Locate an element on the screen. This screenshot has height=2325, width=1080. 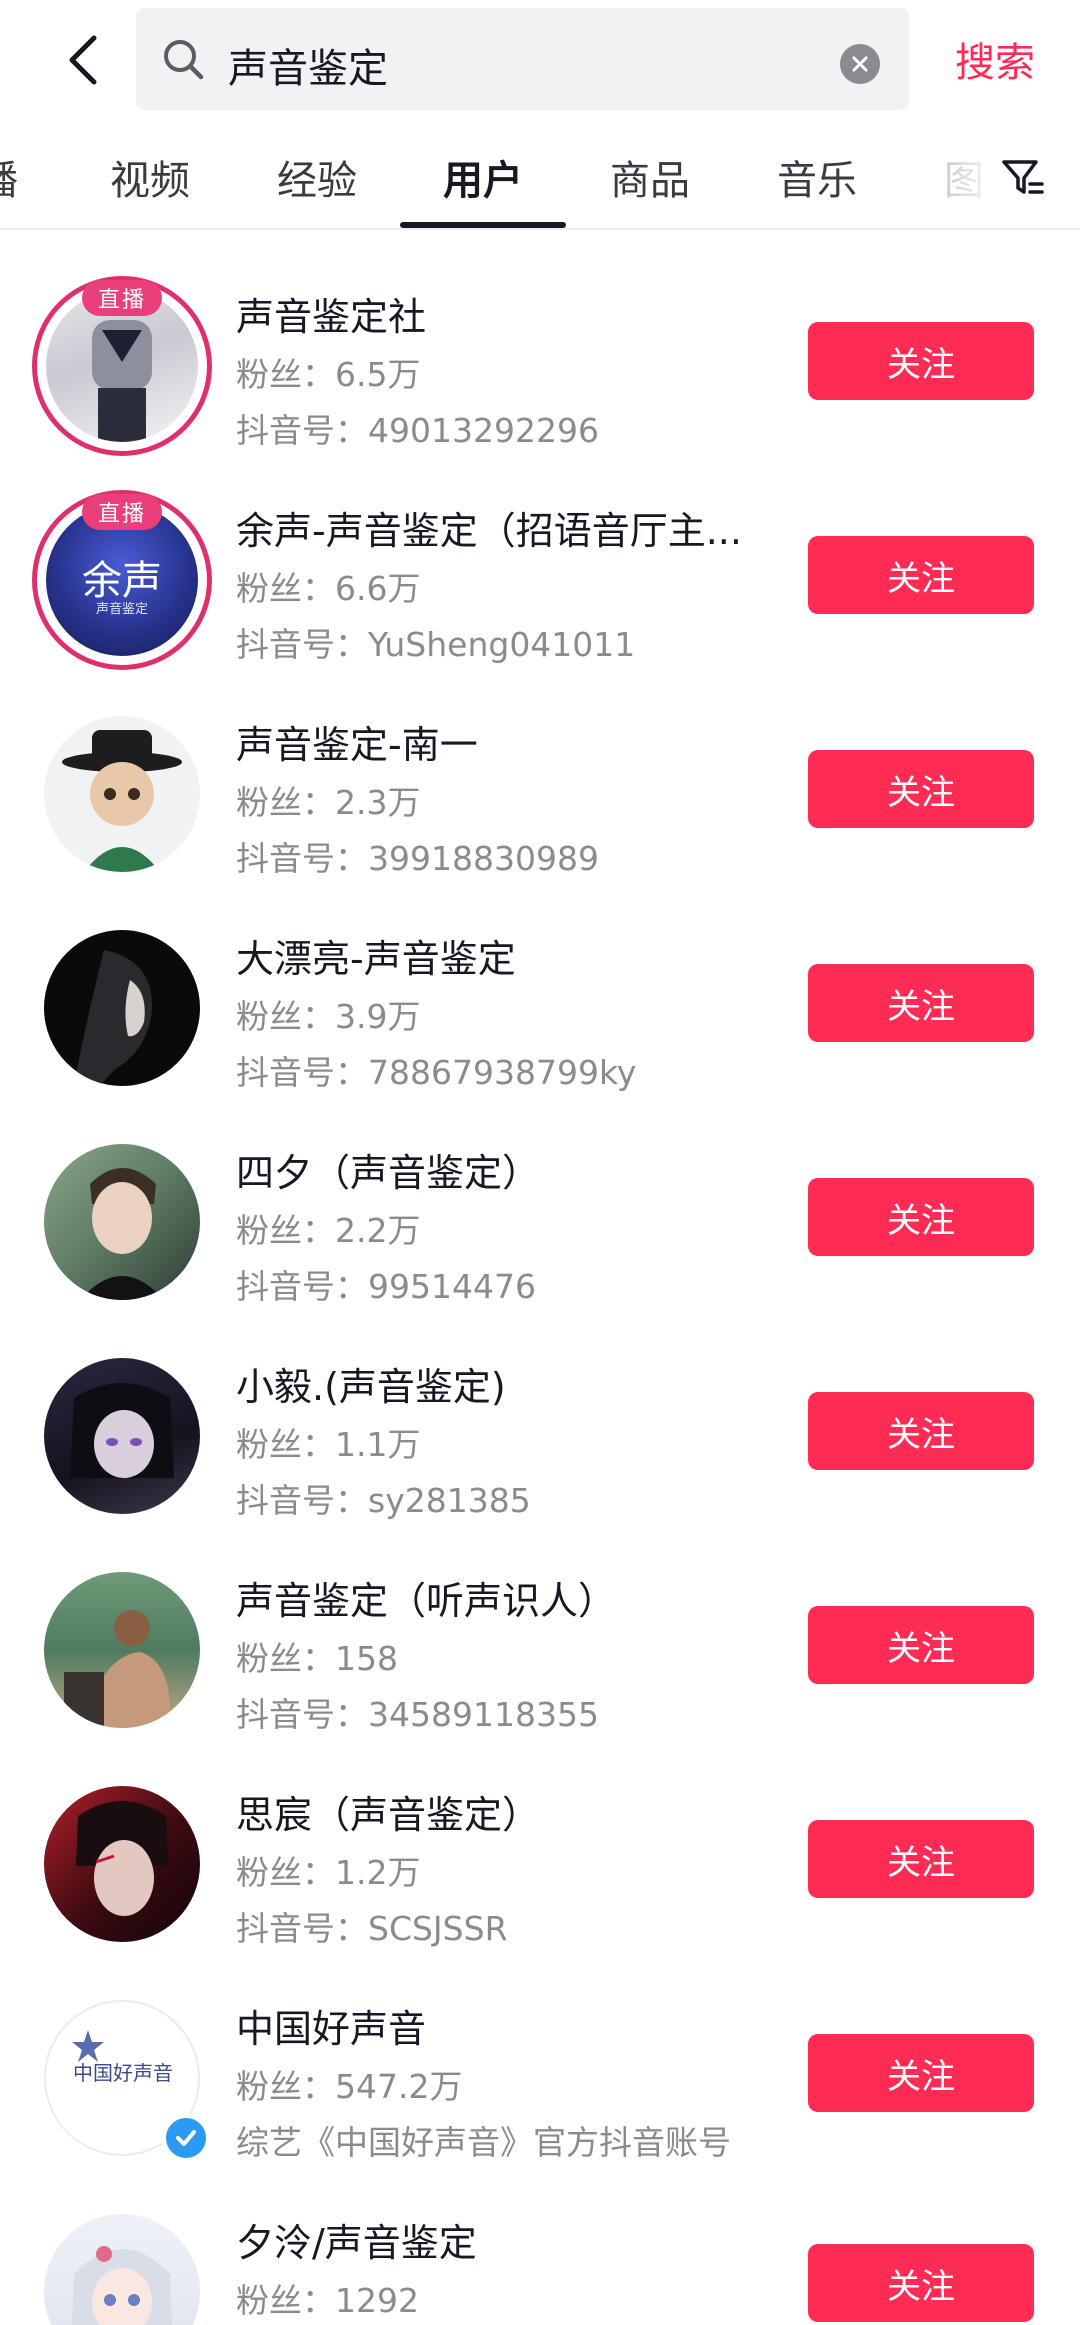
user-name: 中国好声音 is located at coordinates (331, 2025).